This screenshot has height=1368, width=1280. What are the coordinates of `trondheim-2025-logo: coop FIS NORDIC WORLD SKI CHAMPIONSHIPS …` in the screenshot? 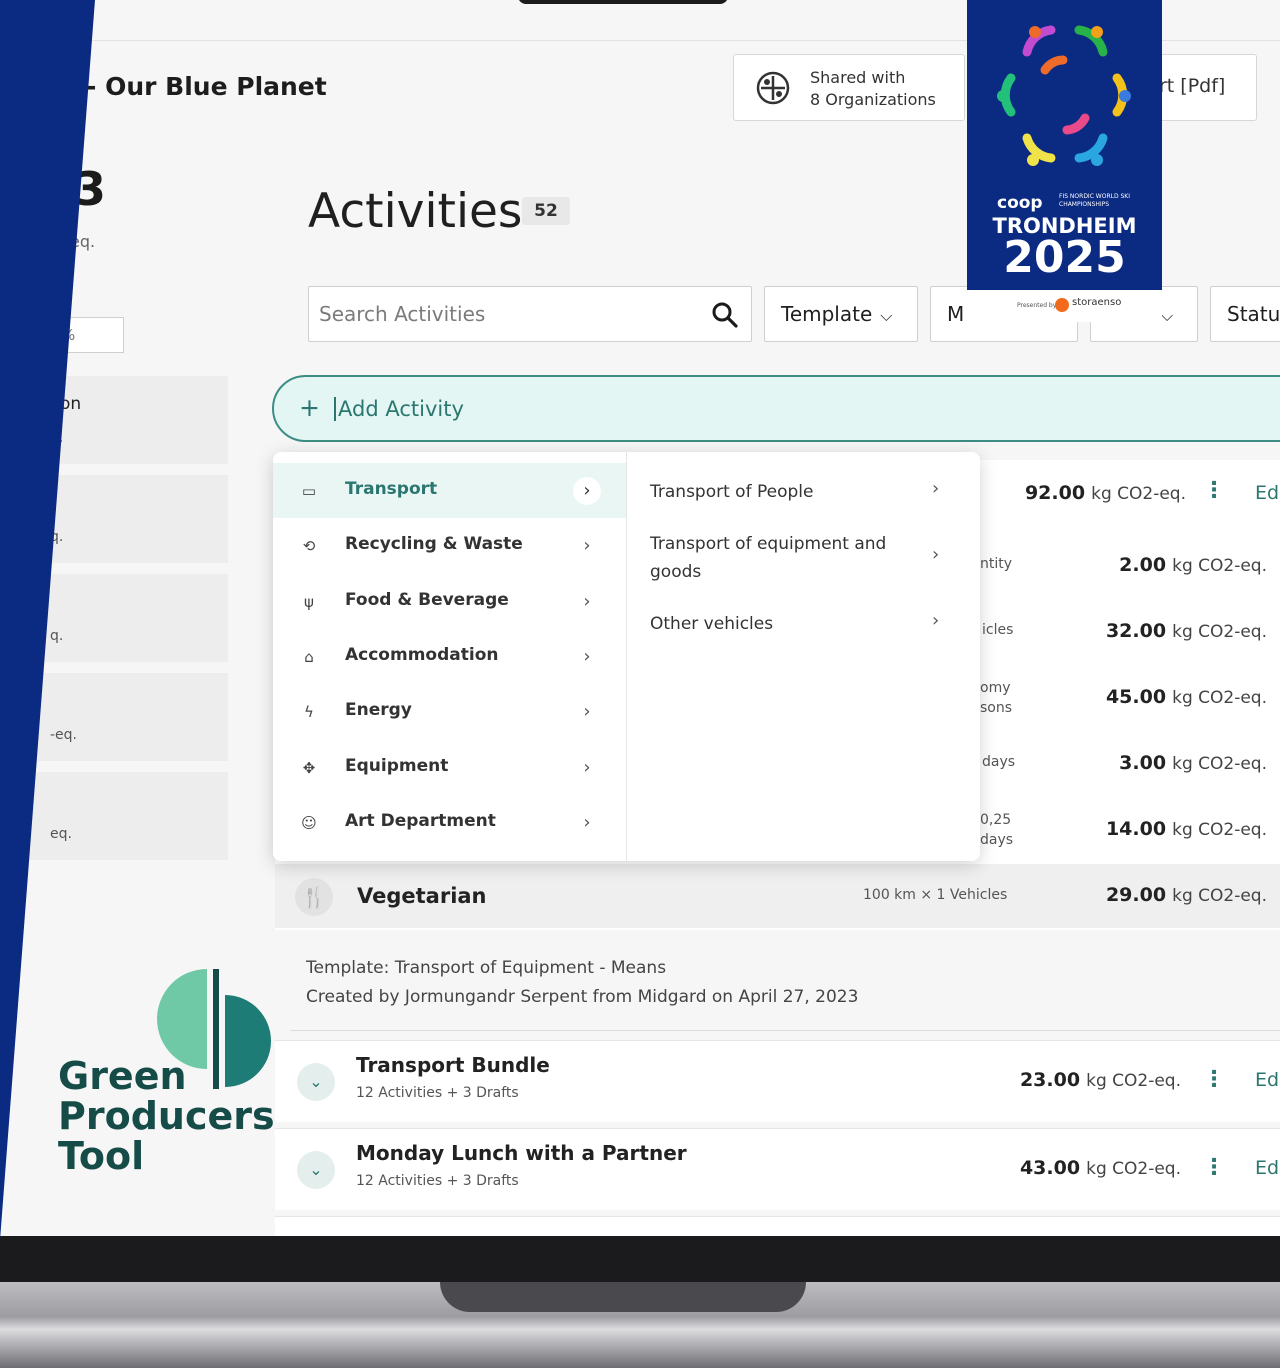 It's located at (1064, 161).